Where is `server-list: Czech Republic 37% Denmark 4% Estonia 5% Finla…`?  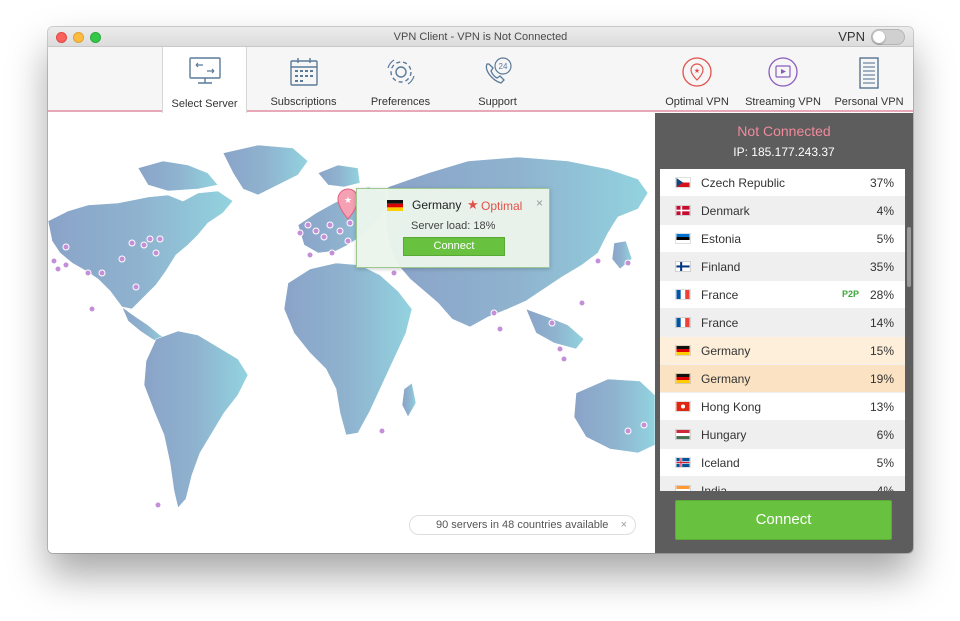 server-list: Czech Republic 37% Denmark 4% Estonia 5% Finla… is located at coordinates (782, 330).